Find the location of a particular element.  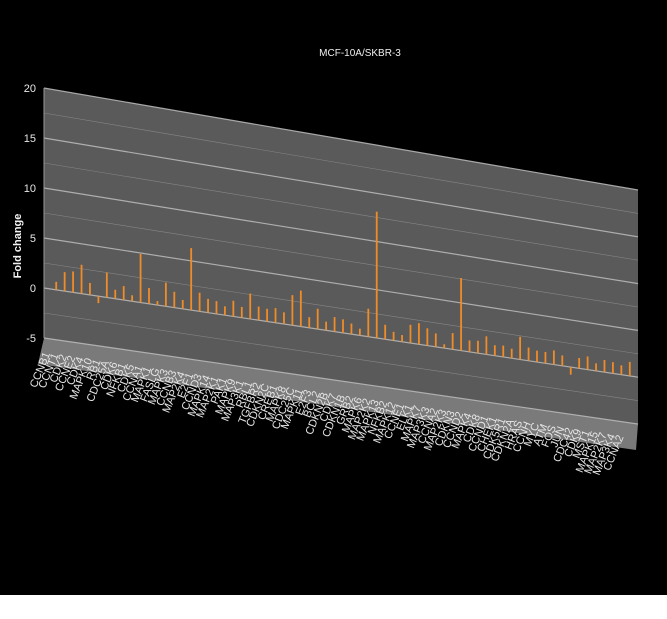

bar-cdkn2b is located at coordinates (334, 324).